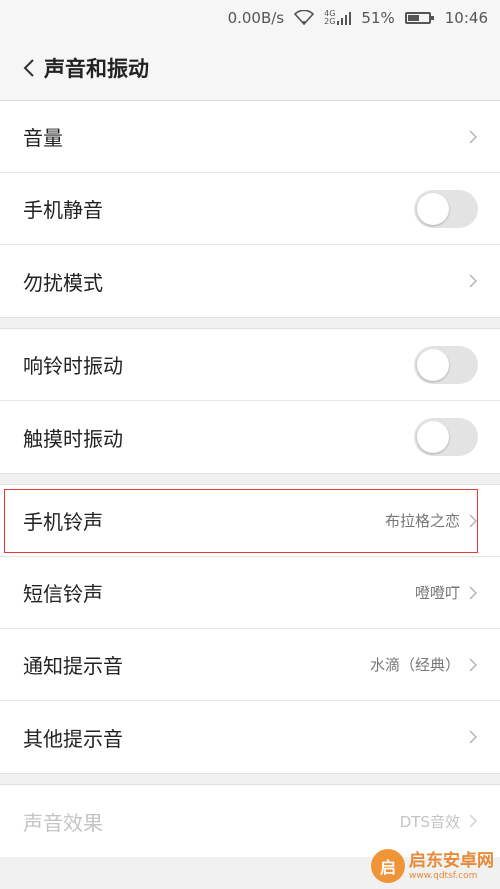  I want to click on settings-row: 手机铃声 布拉格之恋, so click(250, 521).